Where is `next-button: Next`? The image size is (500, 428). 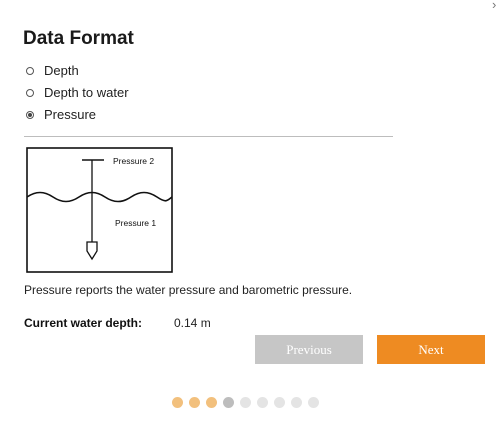
next-button: Next is located at coordinates (431, 349).